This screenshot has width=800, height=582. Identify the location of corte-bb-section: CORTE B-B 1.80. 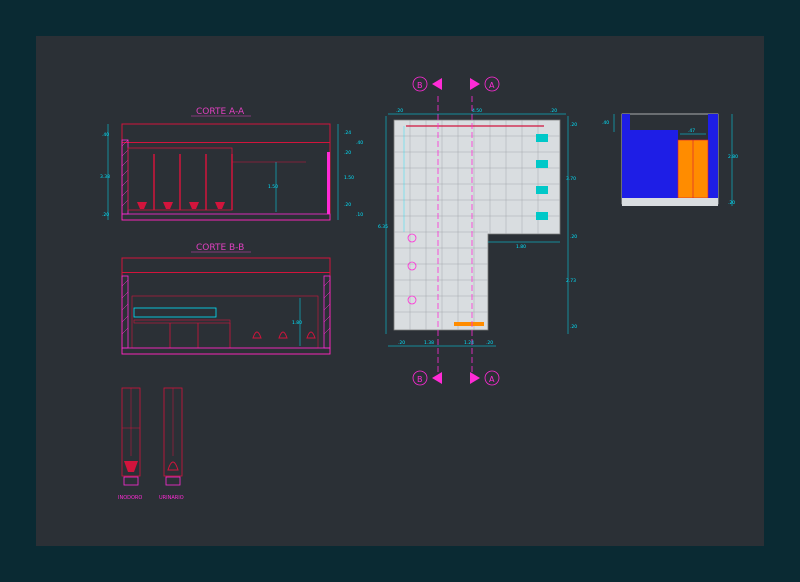
(226, 299).